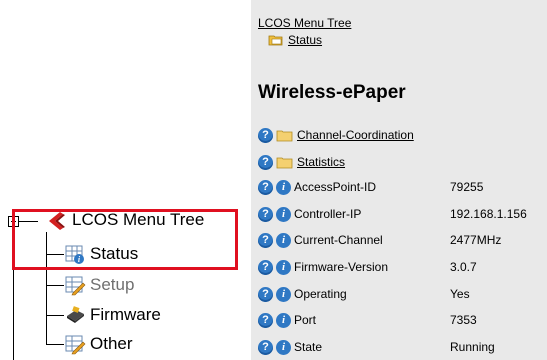 This screenshot has width=547, height=360. What do you see at coordinates (305, 320) in the screenshot?
I see `value-name: Port` at bounding box center [305, 320].